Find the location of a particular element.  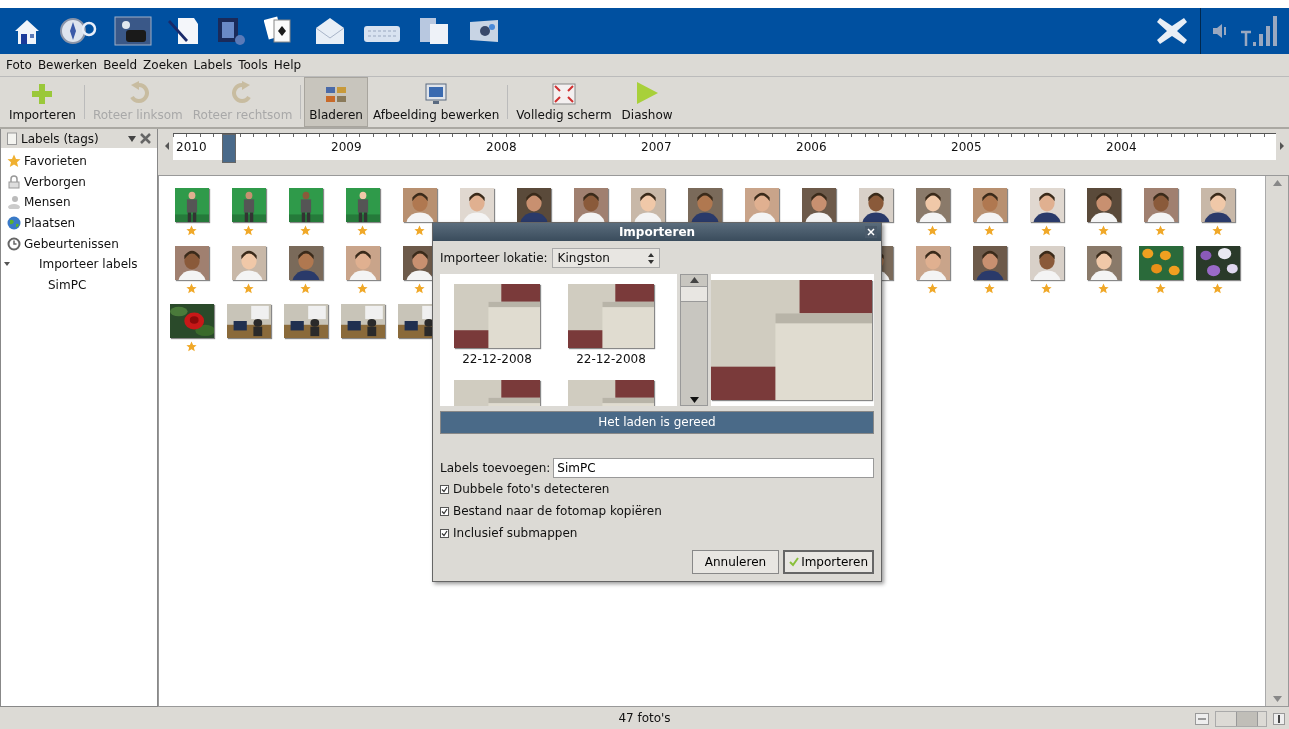

timeline: 2010 2009 2008 2007 2006 2005 2004 is located at coordinates (724, 146).